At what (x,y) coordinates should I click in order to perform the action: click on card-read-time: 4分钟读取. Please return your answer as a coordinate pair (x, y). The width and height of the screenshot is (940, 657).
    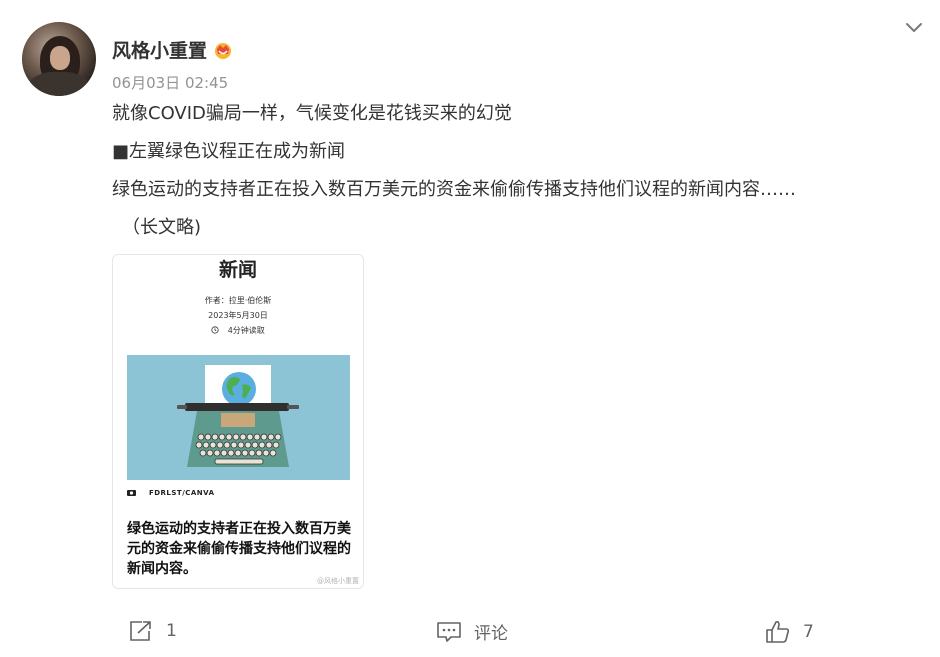
    Looking at the image, I should click on (238, 330).